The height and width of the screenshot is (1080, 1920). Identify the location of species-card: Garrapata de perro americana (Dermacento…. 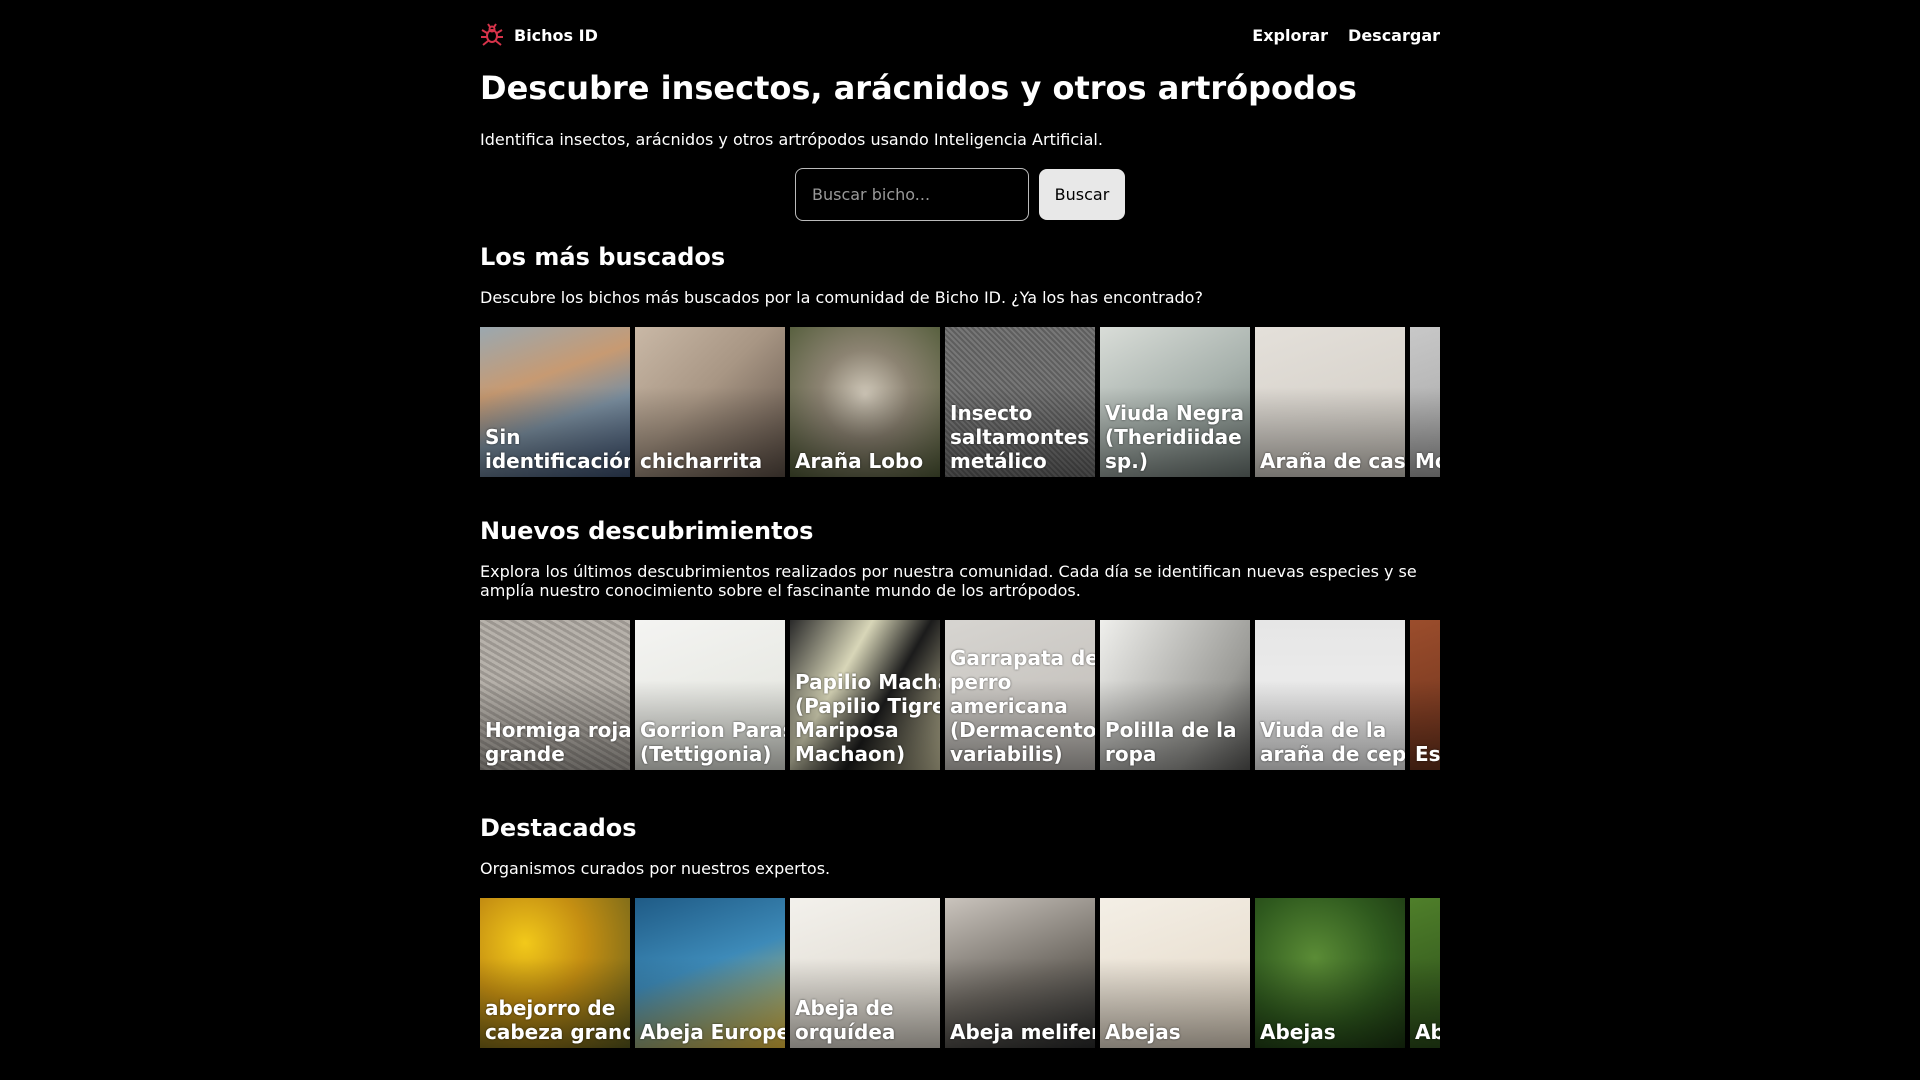
(1020, 695).